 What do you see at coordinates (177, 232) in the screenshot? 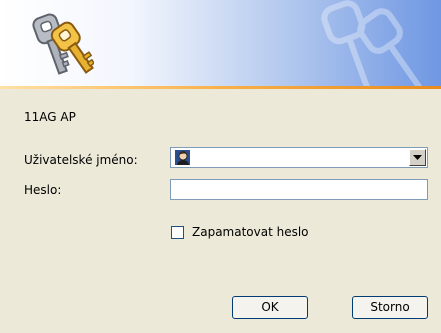
I see `remember-password-checkbox` at bounding box center [177, 232].